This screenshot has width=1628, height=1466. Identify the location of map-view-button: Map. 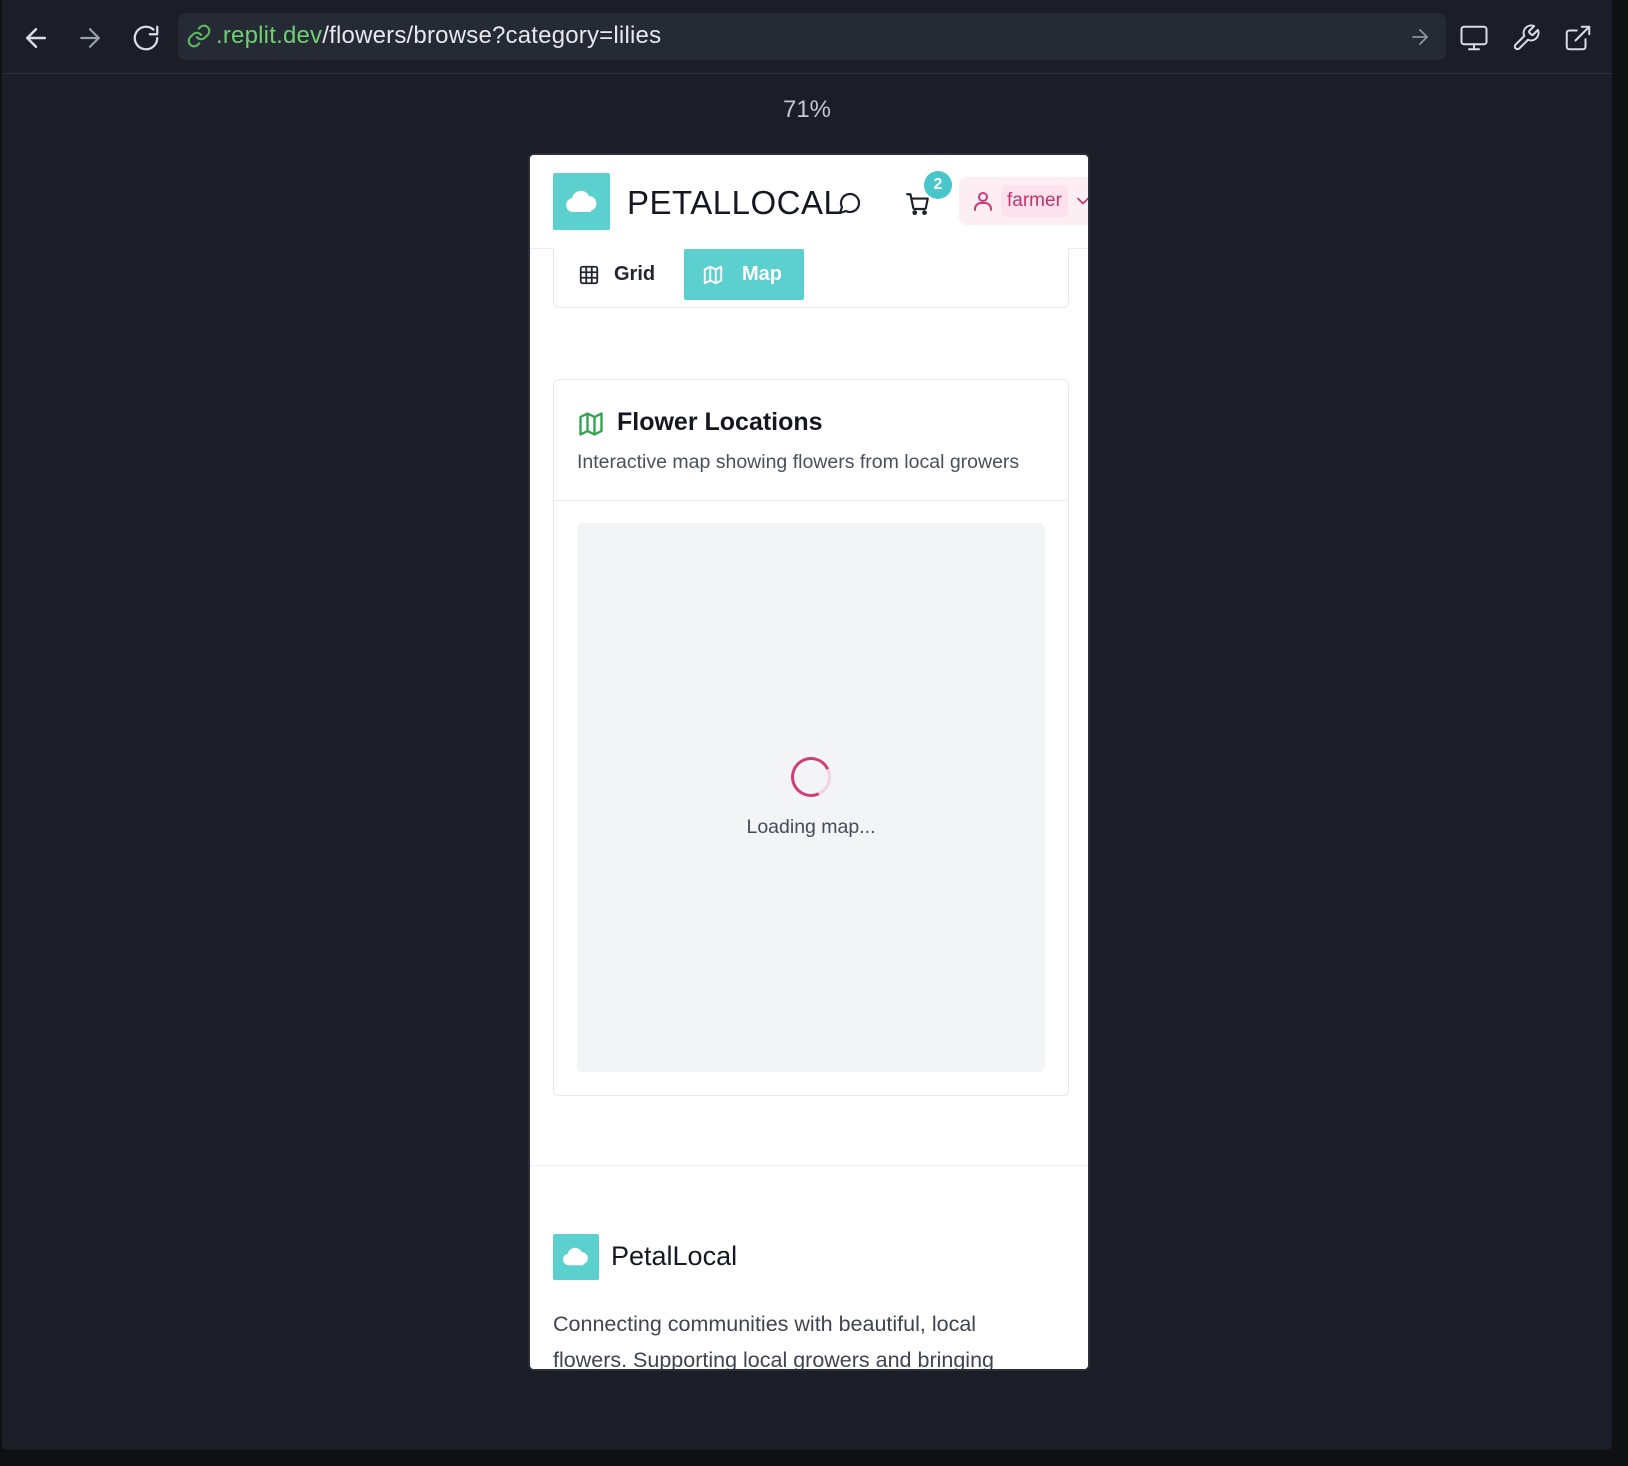
(744, 274).